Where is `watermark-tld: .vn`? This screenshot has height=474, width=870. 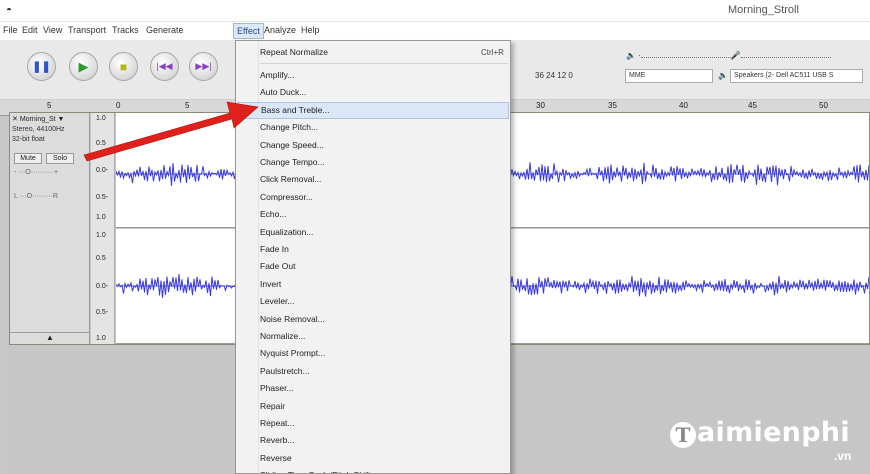
watermark-tld: .vn is located at coordinates (843, 456).